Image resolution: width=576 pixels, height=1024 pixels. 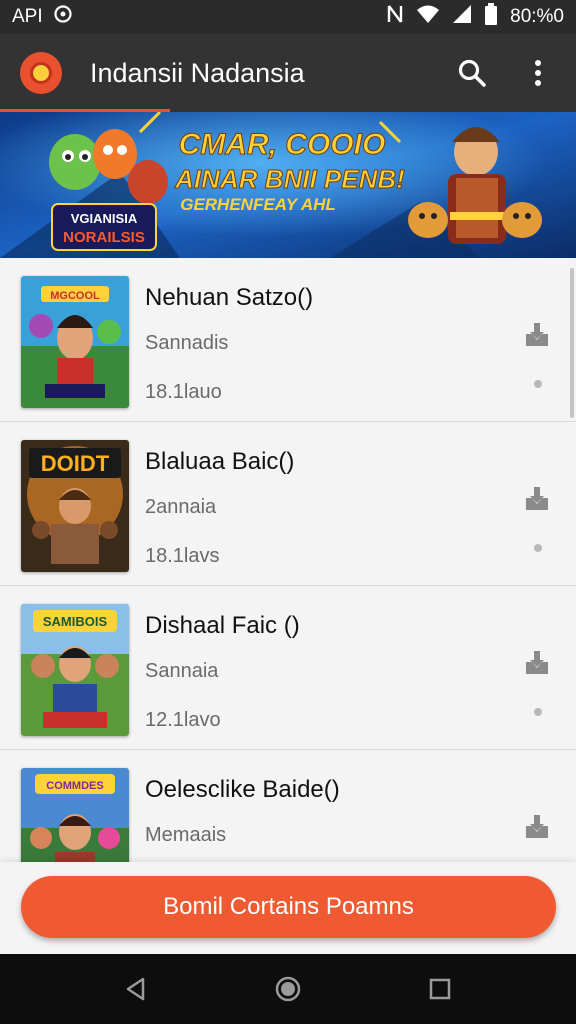 I want to click on svg-text: COMMDES, so click(x=74, y=786).